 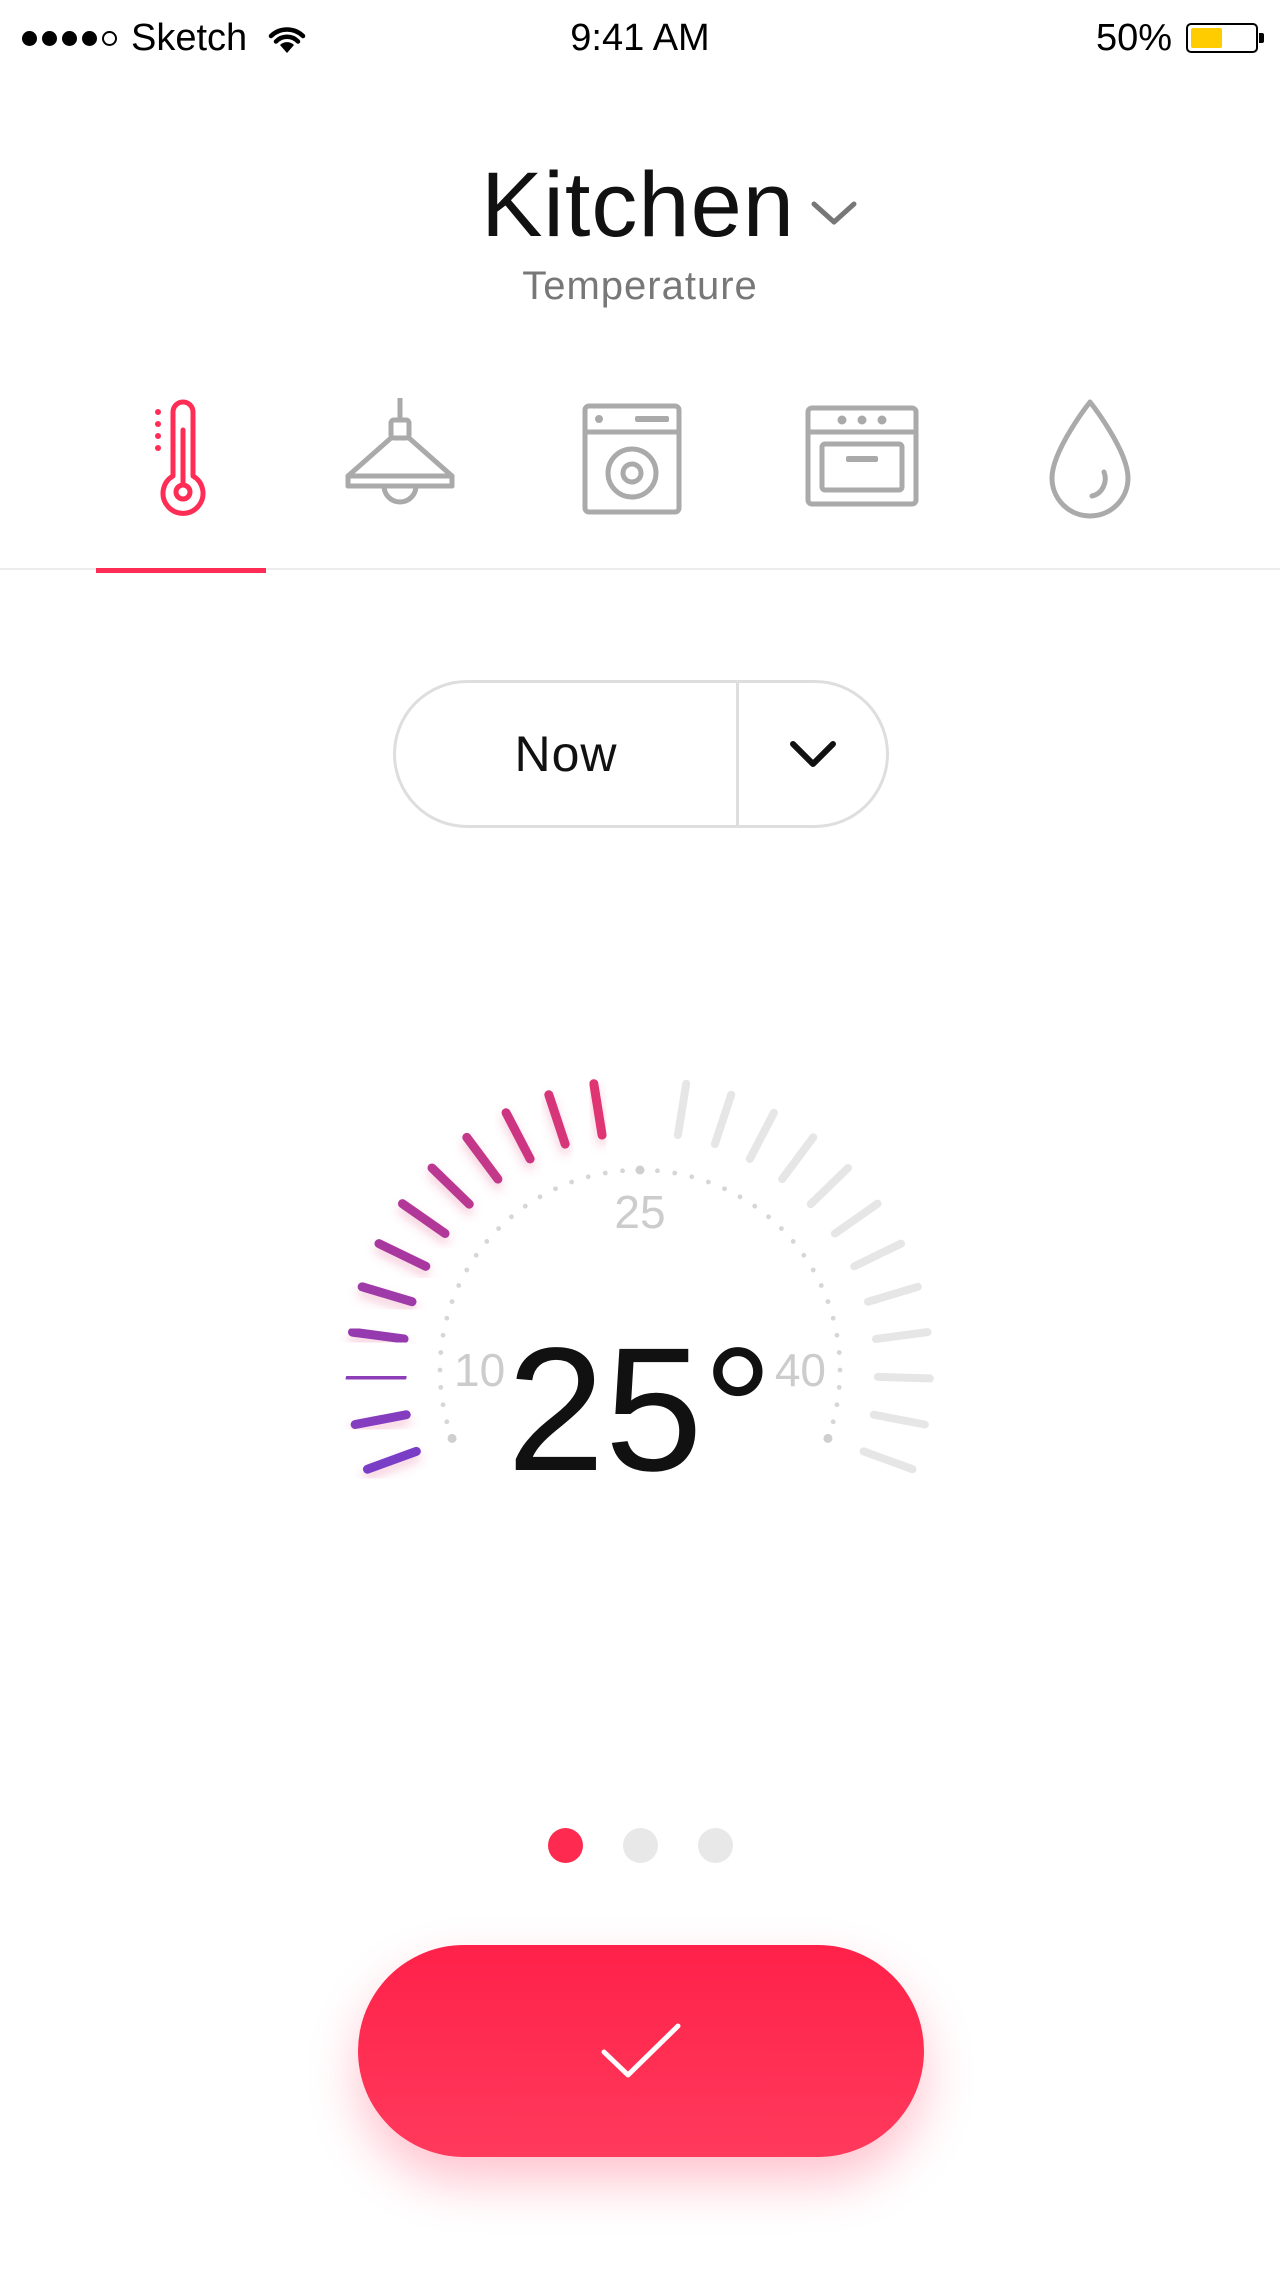 What do you see at coordinates (1179, 38) in the screenshot?
I see `status-right: 50%` at bounding box center [1179, 38].